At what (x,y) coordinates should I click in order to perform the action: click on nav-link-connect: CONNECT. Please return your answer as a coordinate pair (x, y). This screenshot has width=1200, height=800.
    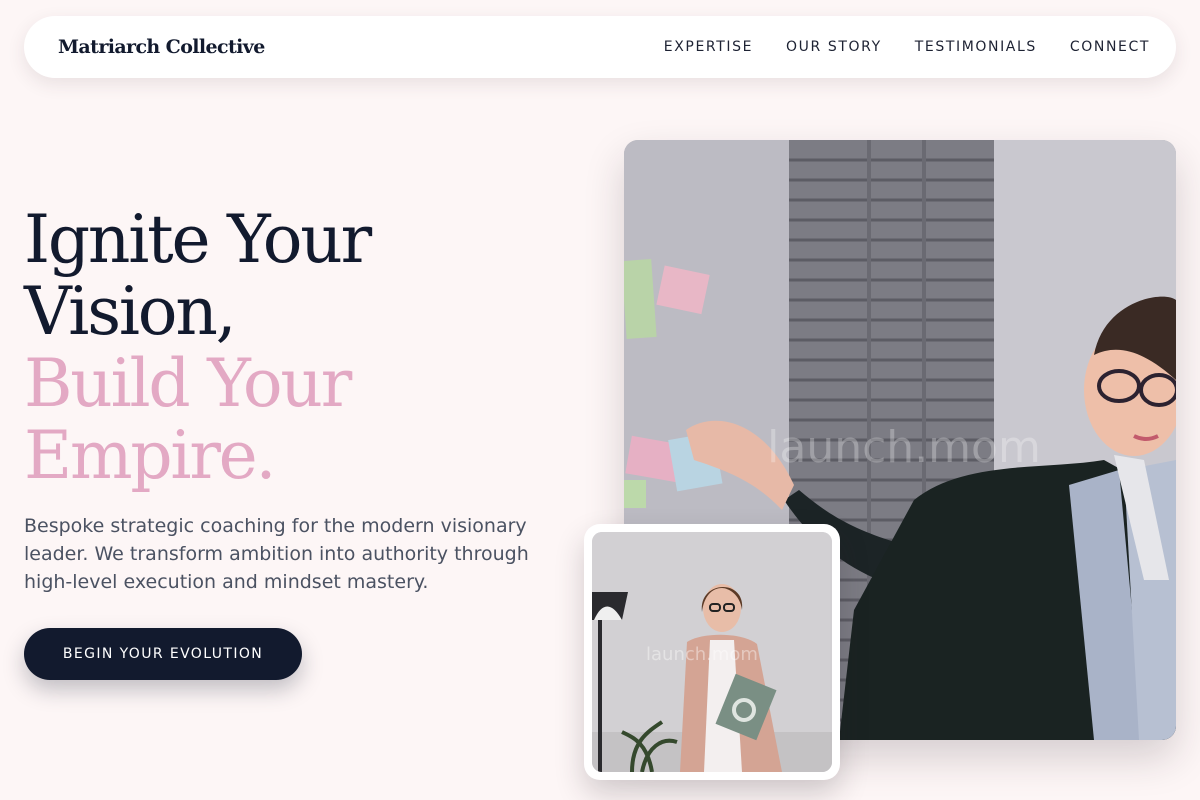
    Looking at the image, I should click on (1110, 47).